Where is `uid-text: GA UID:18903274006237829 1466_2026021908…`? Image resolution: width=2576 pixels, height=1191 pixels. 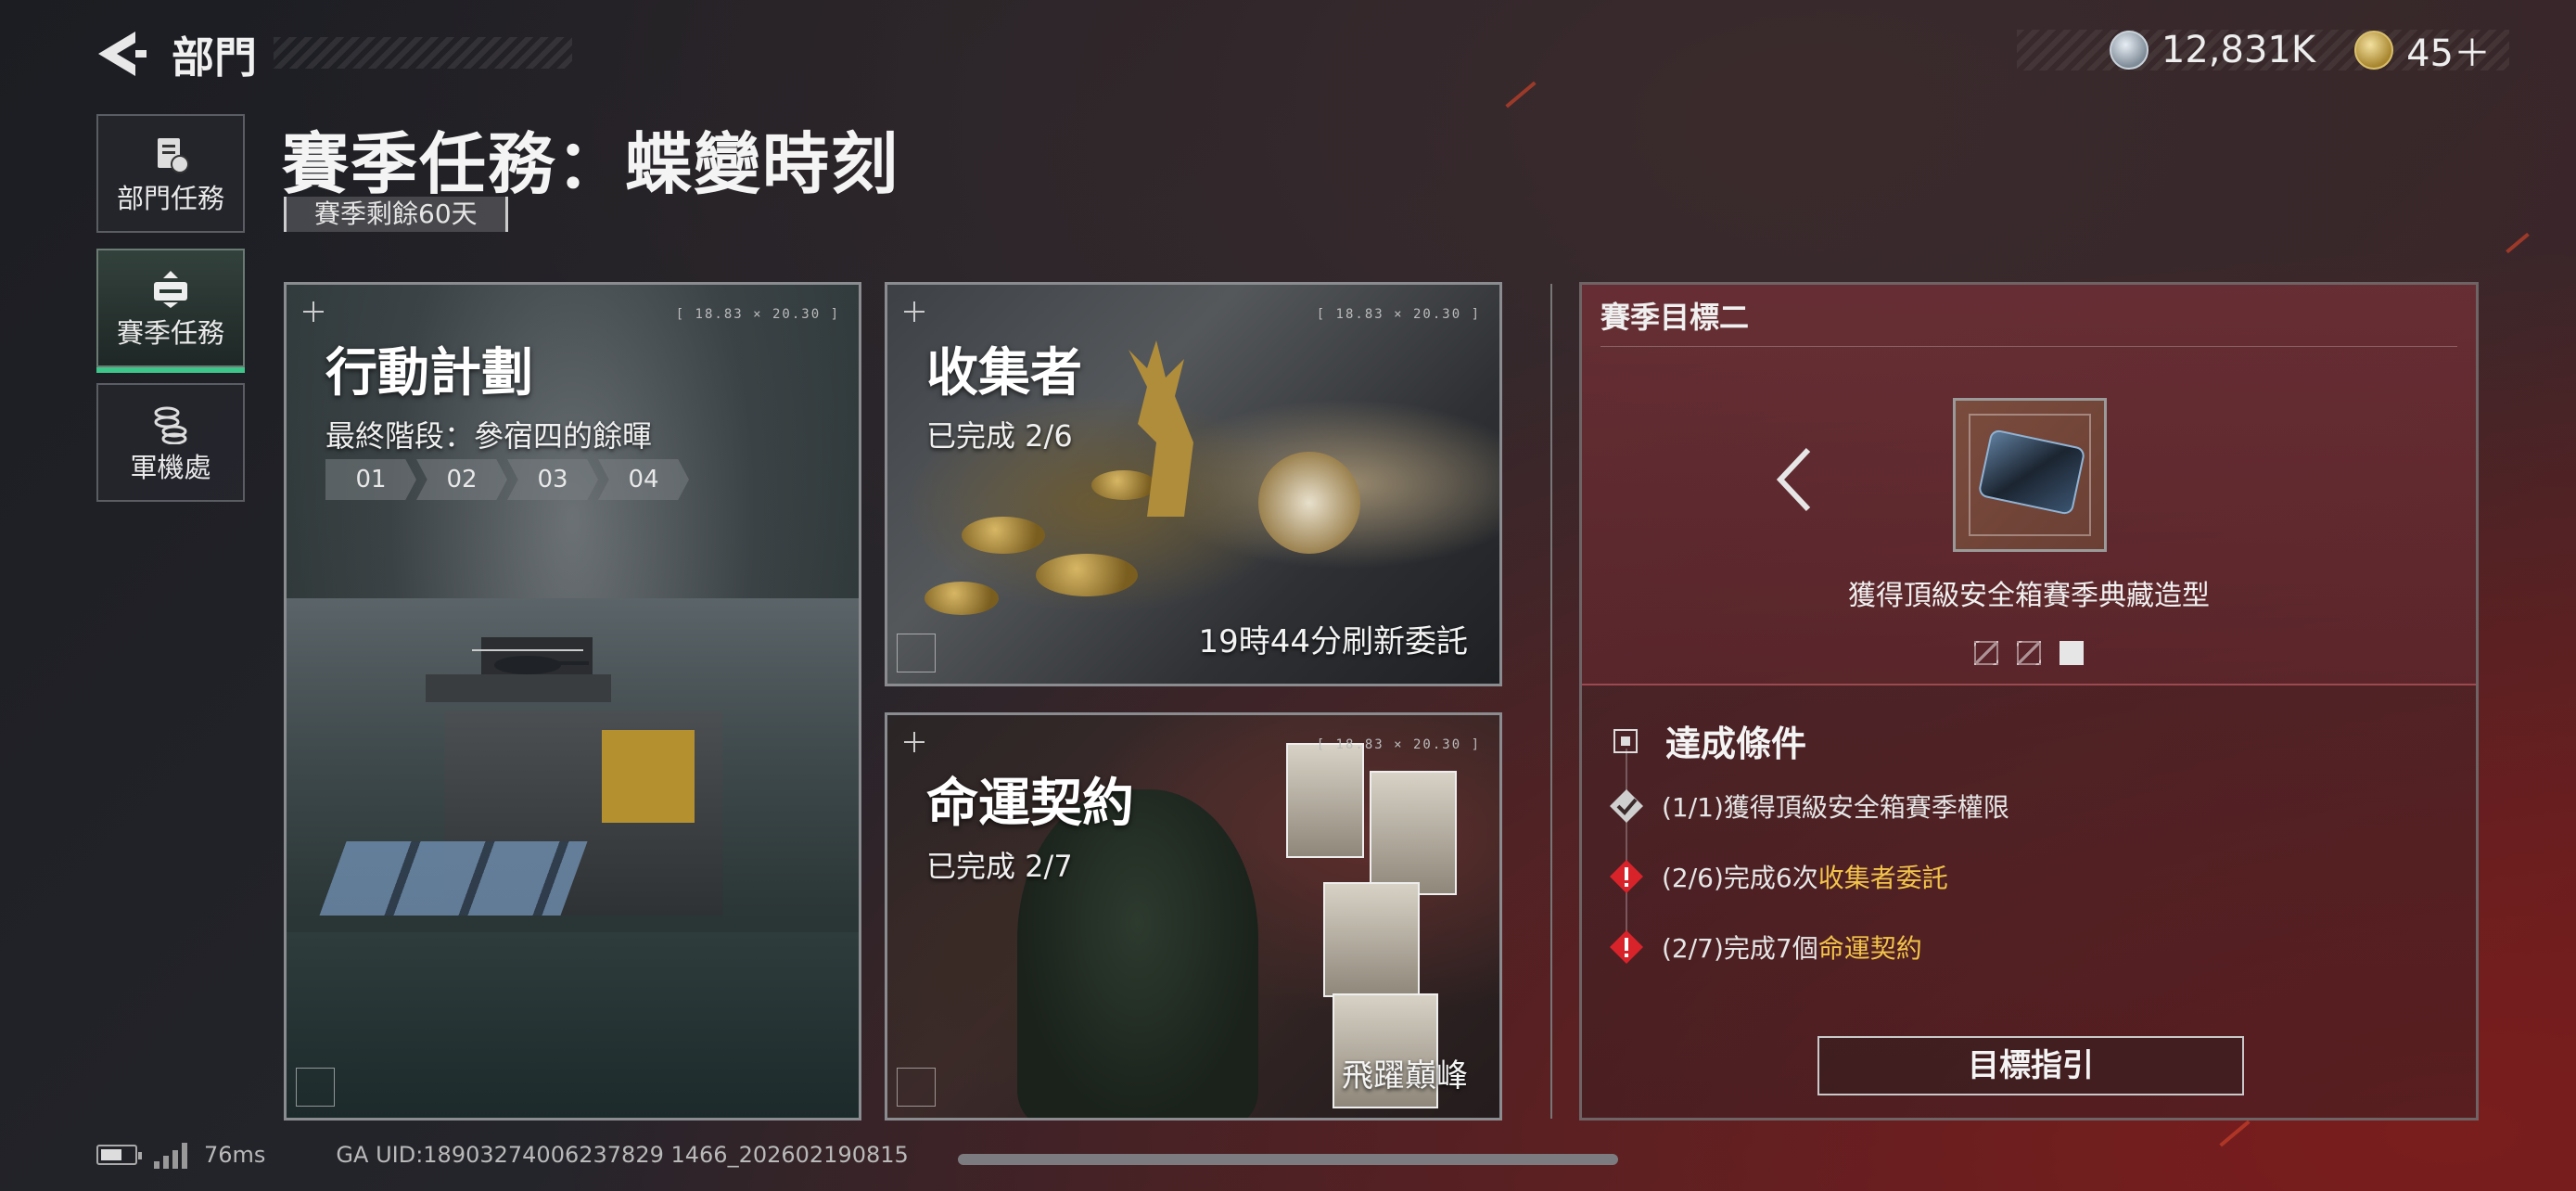
uid-text: GA UID:18903274006237829 1466_2026021908… is located at coordinates (622, 1155).